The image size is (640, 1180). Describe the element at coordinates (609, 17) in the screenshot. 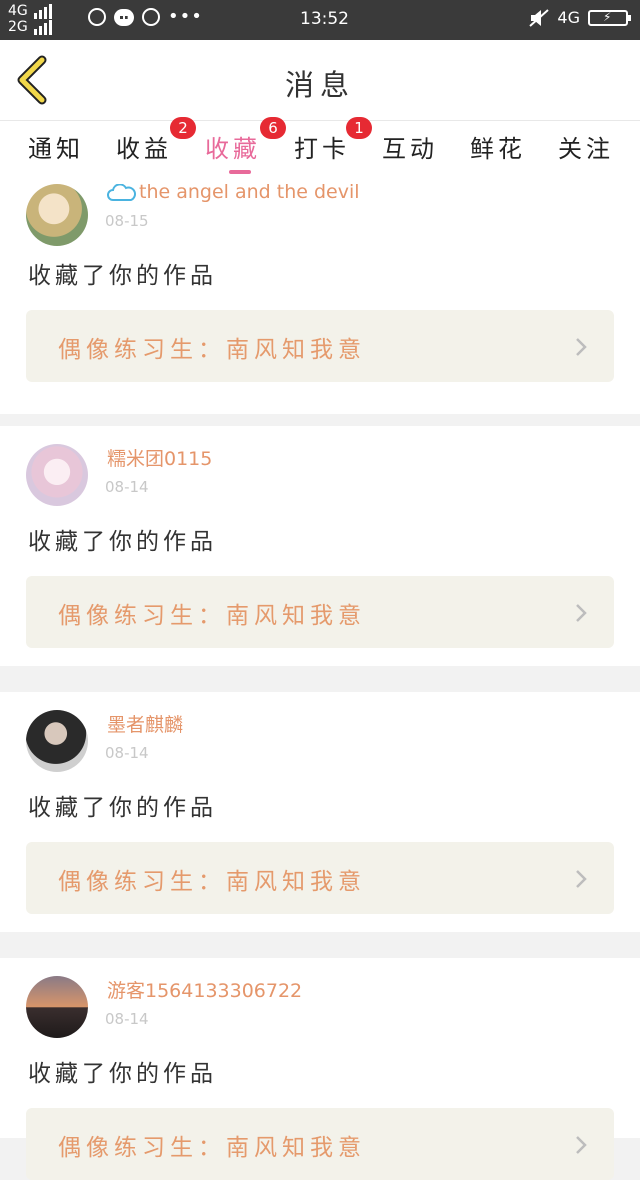

I see `battery-icon: ⚡` at that location.